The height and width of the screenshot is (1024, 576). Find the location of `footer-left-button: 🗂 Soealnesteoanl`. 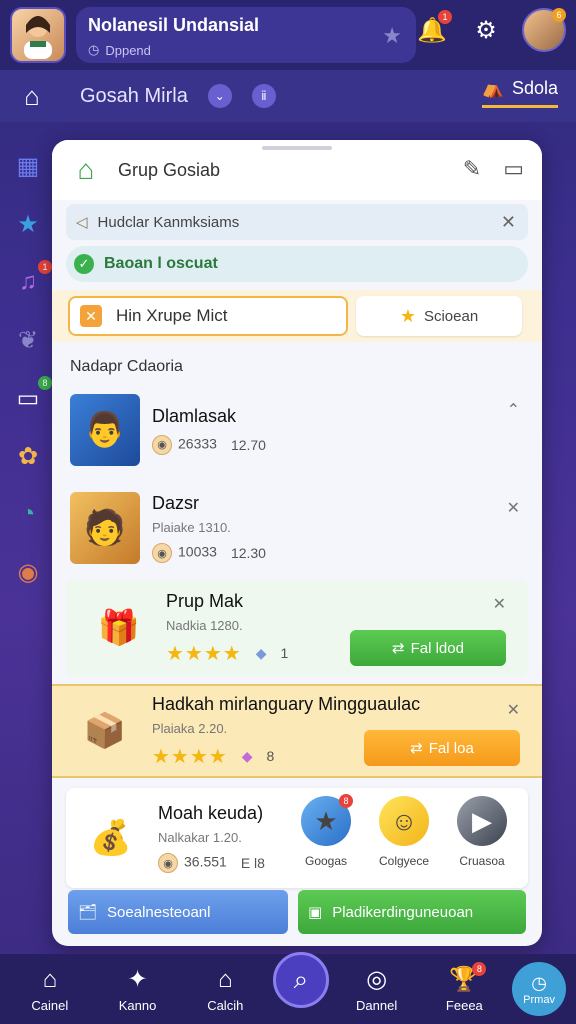

footer-left-button: 🗂 Soealnesteoanl is located at coordinates (178, 912).